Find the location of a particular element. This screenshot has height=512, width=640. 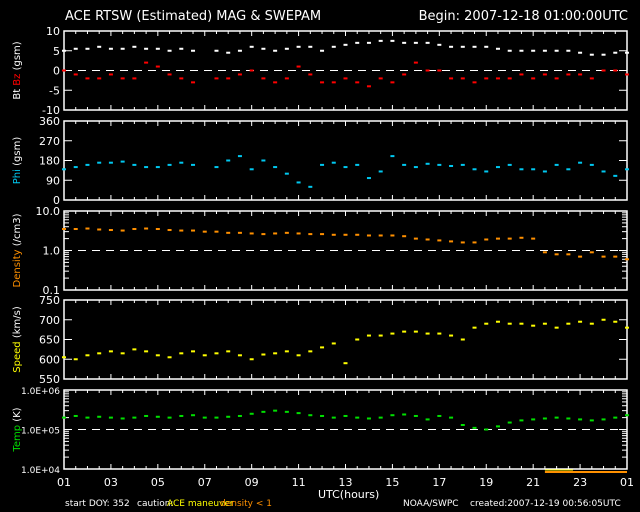

y-tick-label: 10.0 is located at coordinates (48, 211).